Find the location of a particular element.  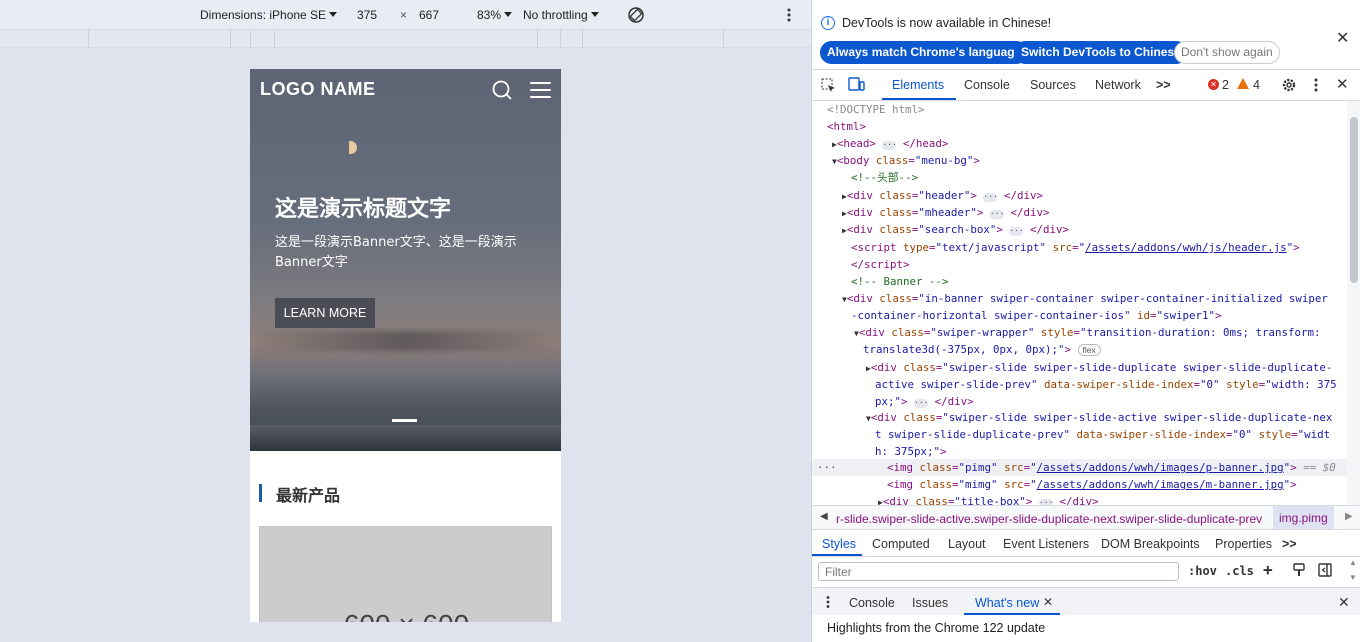

warning-count: 4 is located at coordinates (1256, 85).